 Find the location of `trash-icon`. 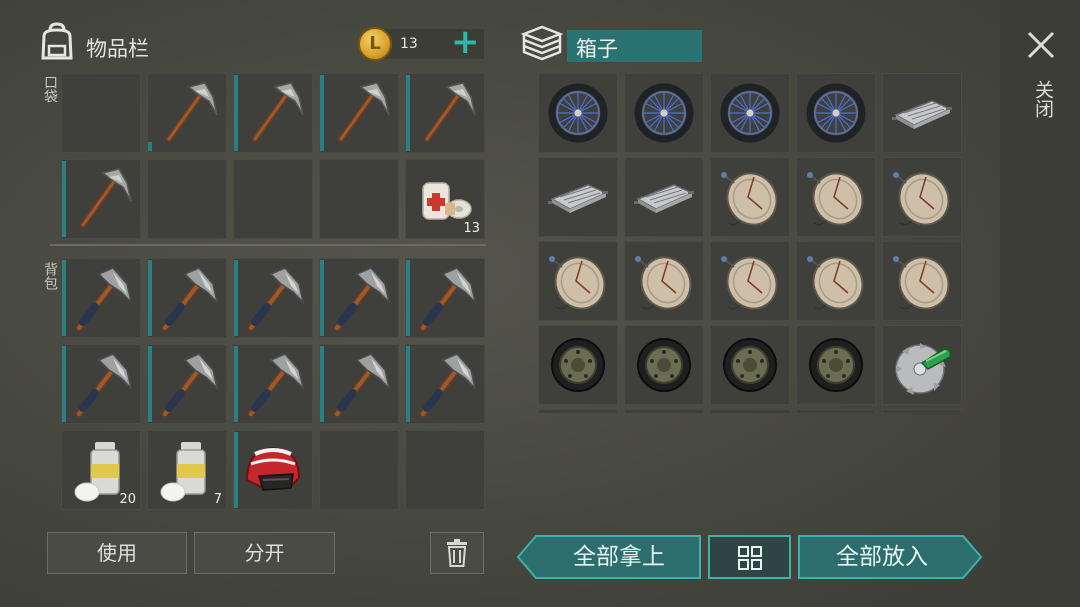

trash-icon is located at coordinates (457, 553).